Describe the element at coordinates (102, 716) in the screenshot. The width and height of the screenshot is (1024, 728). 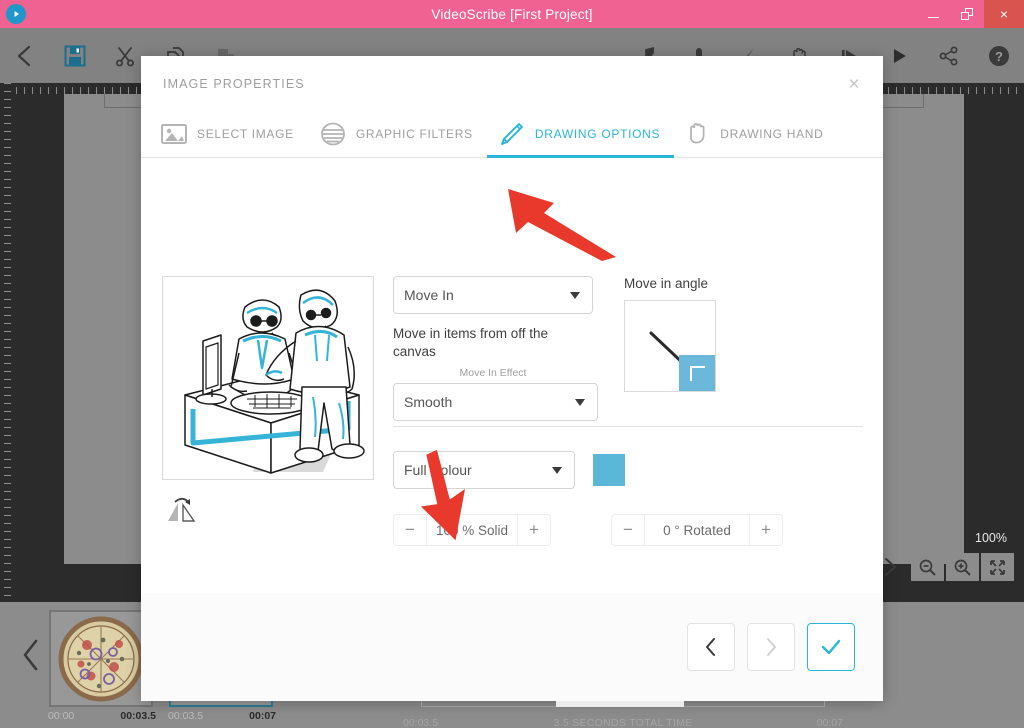
I see `thumbnail-times: 00:00 00:03.5` at that location.